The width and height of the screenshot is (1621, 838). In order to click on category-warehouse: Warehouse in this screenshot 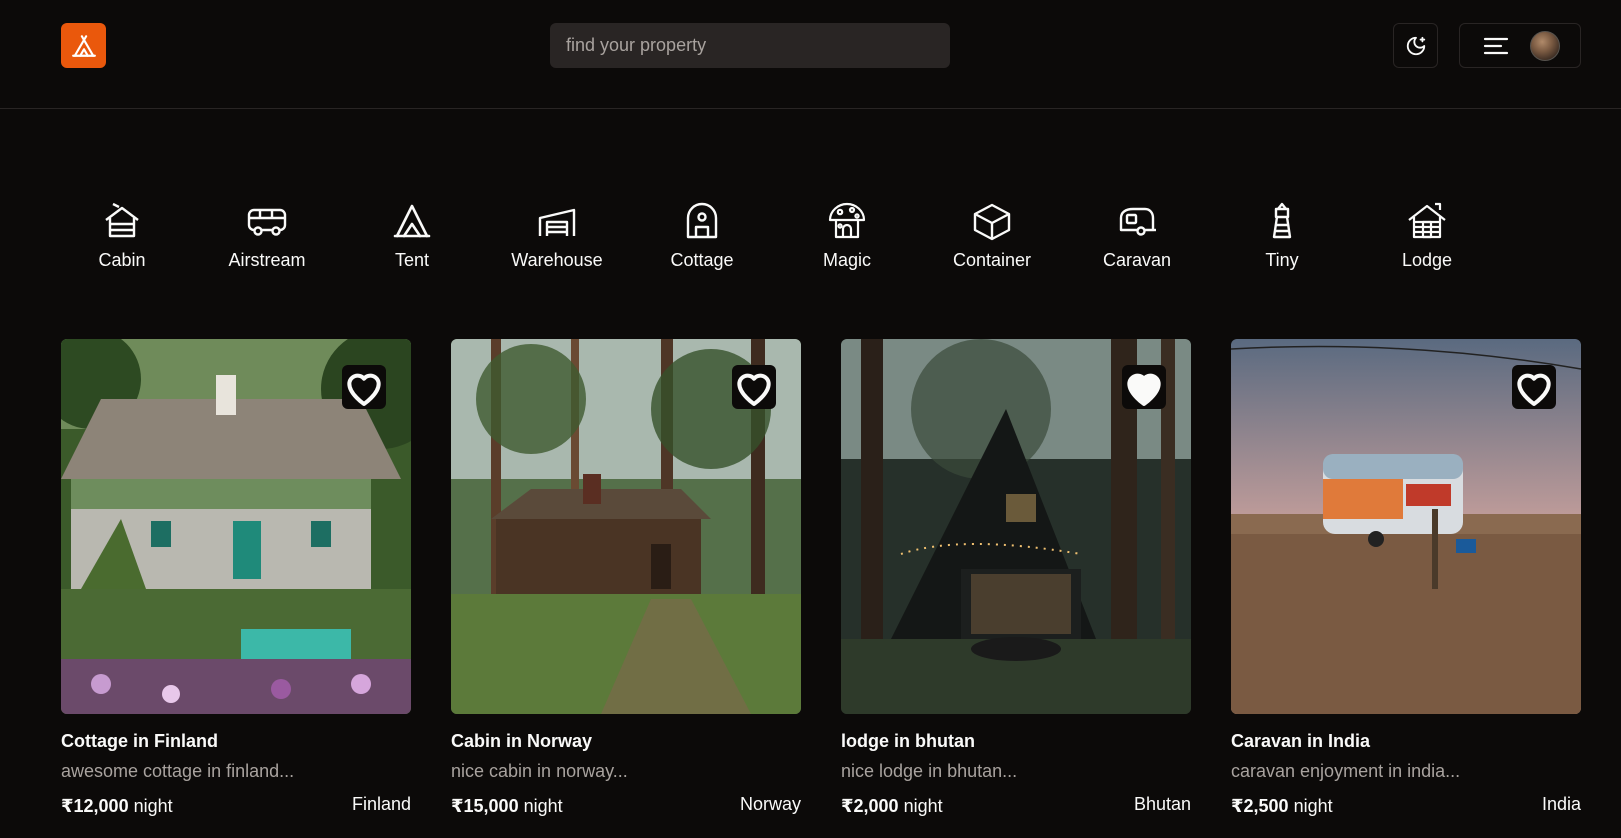, I will do `click(557, 240)`.